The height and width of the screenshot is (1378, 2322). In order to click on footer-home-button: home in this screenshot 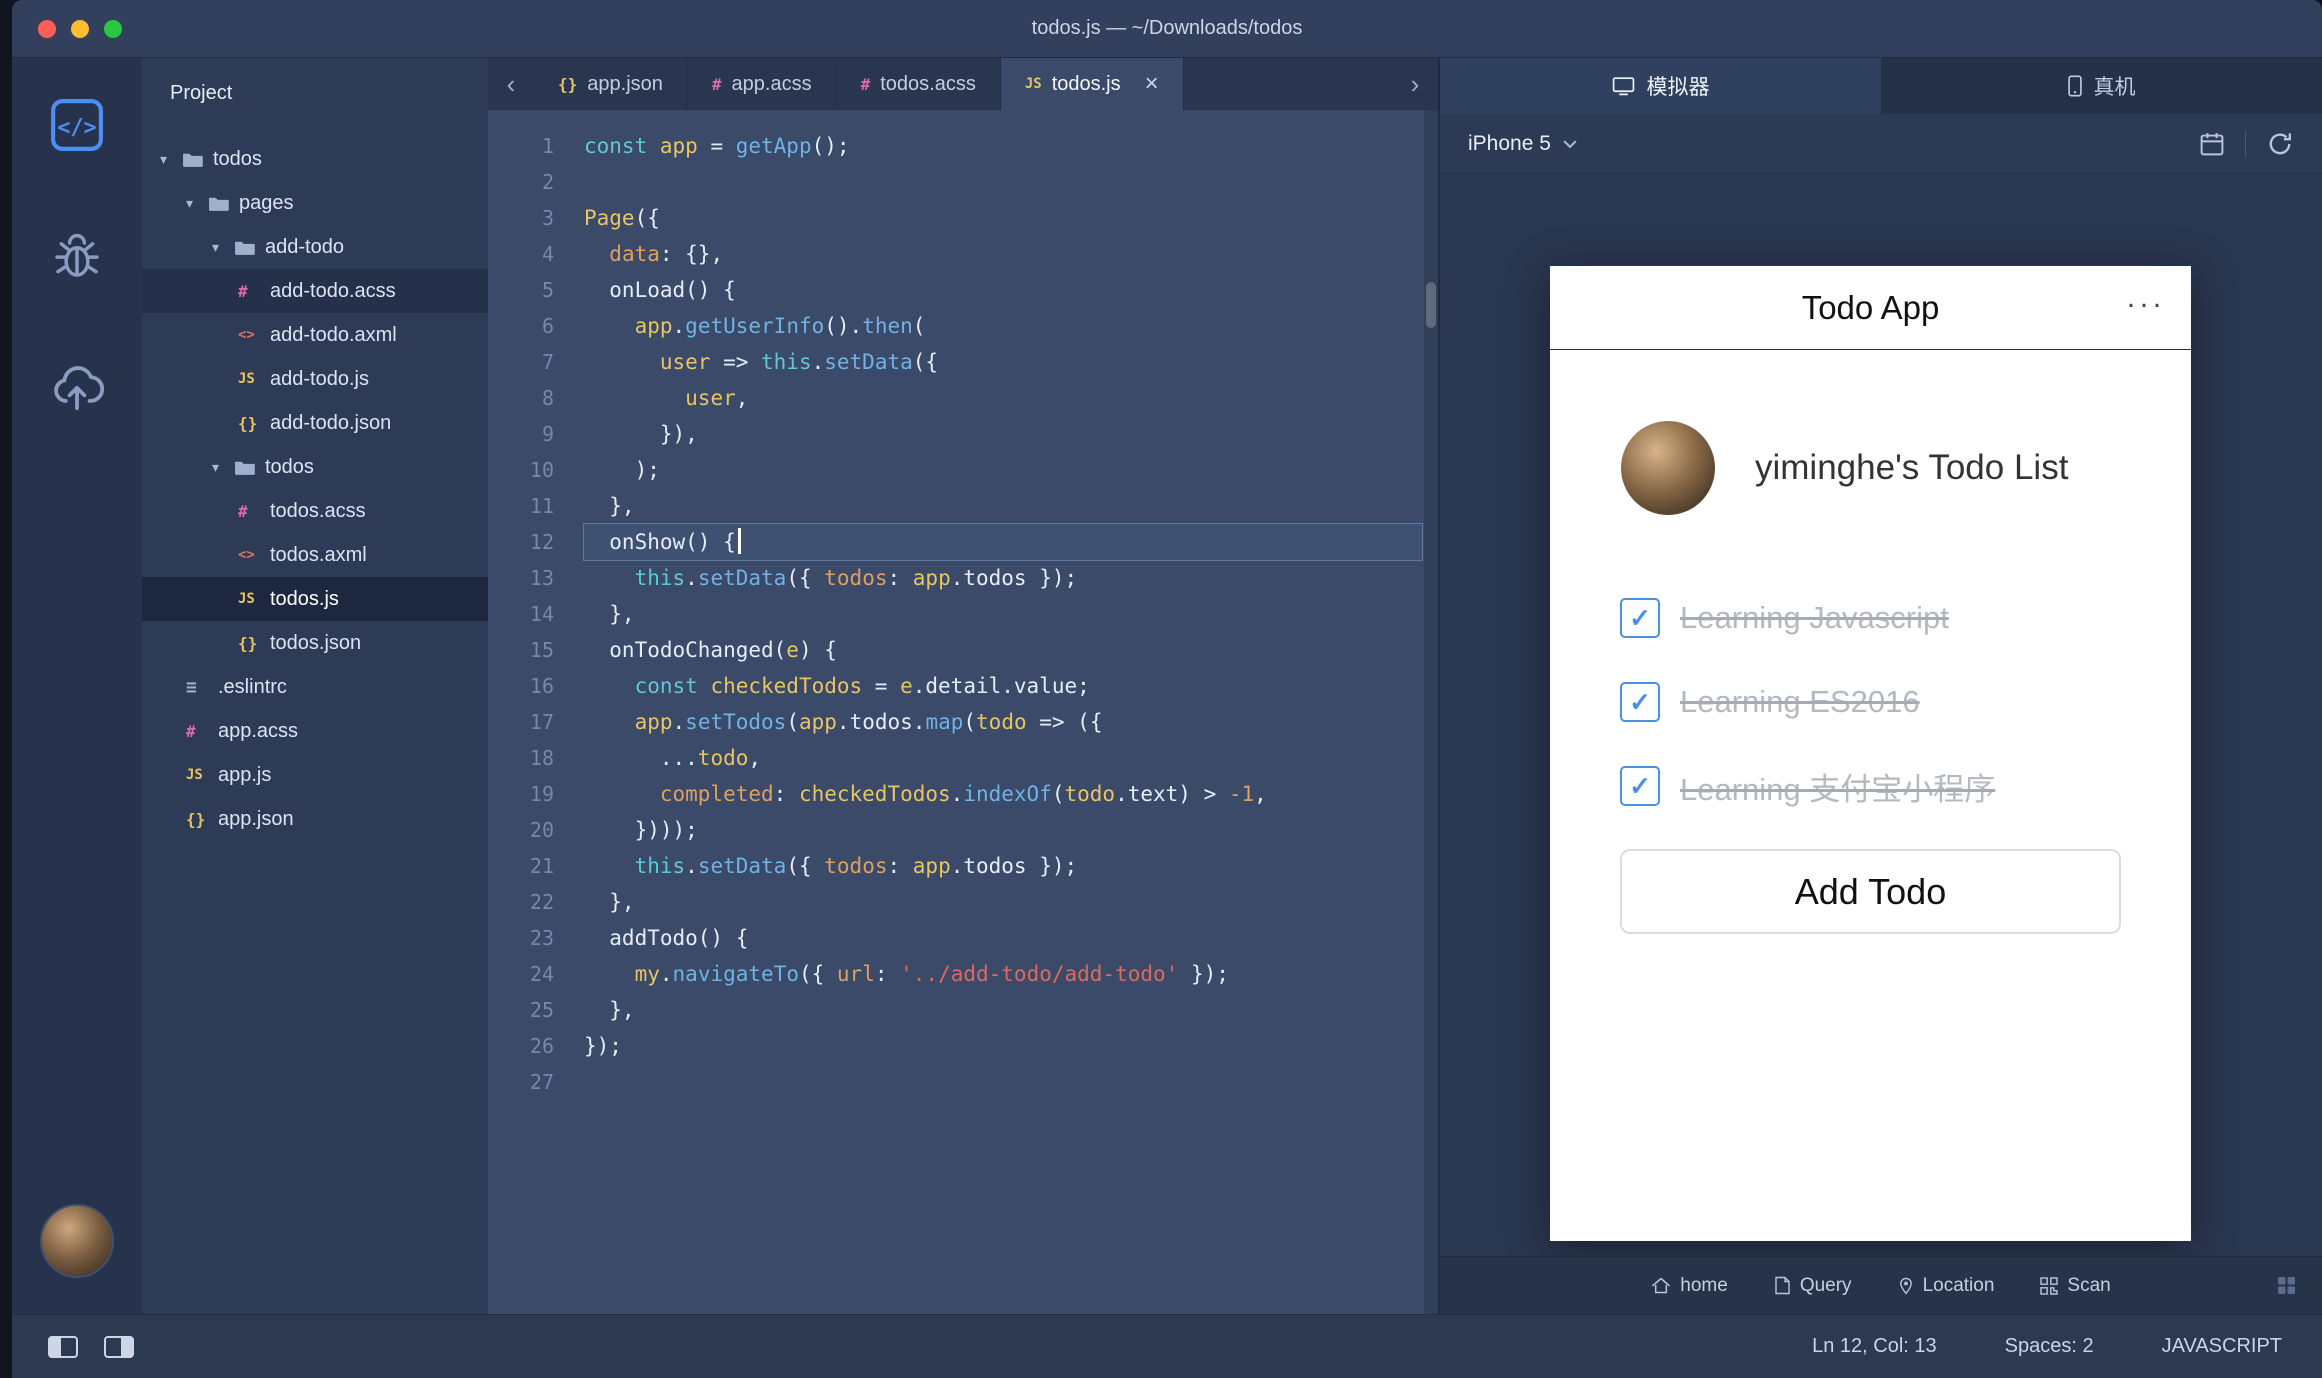, I will do `click(1689, 1286)`.